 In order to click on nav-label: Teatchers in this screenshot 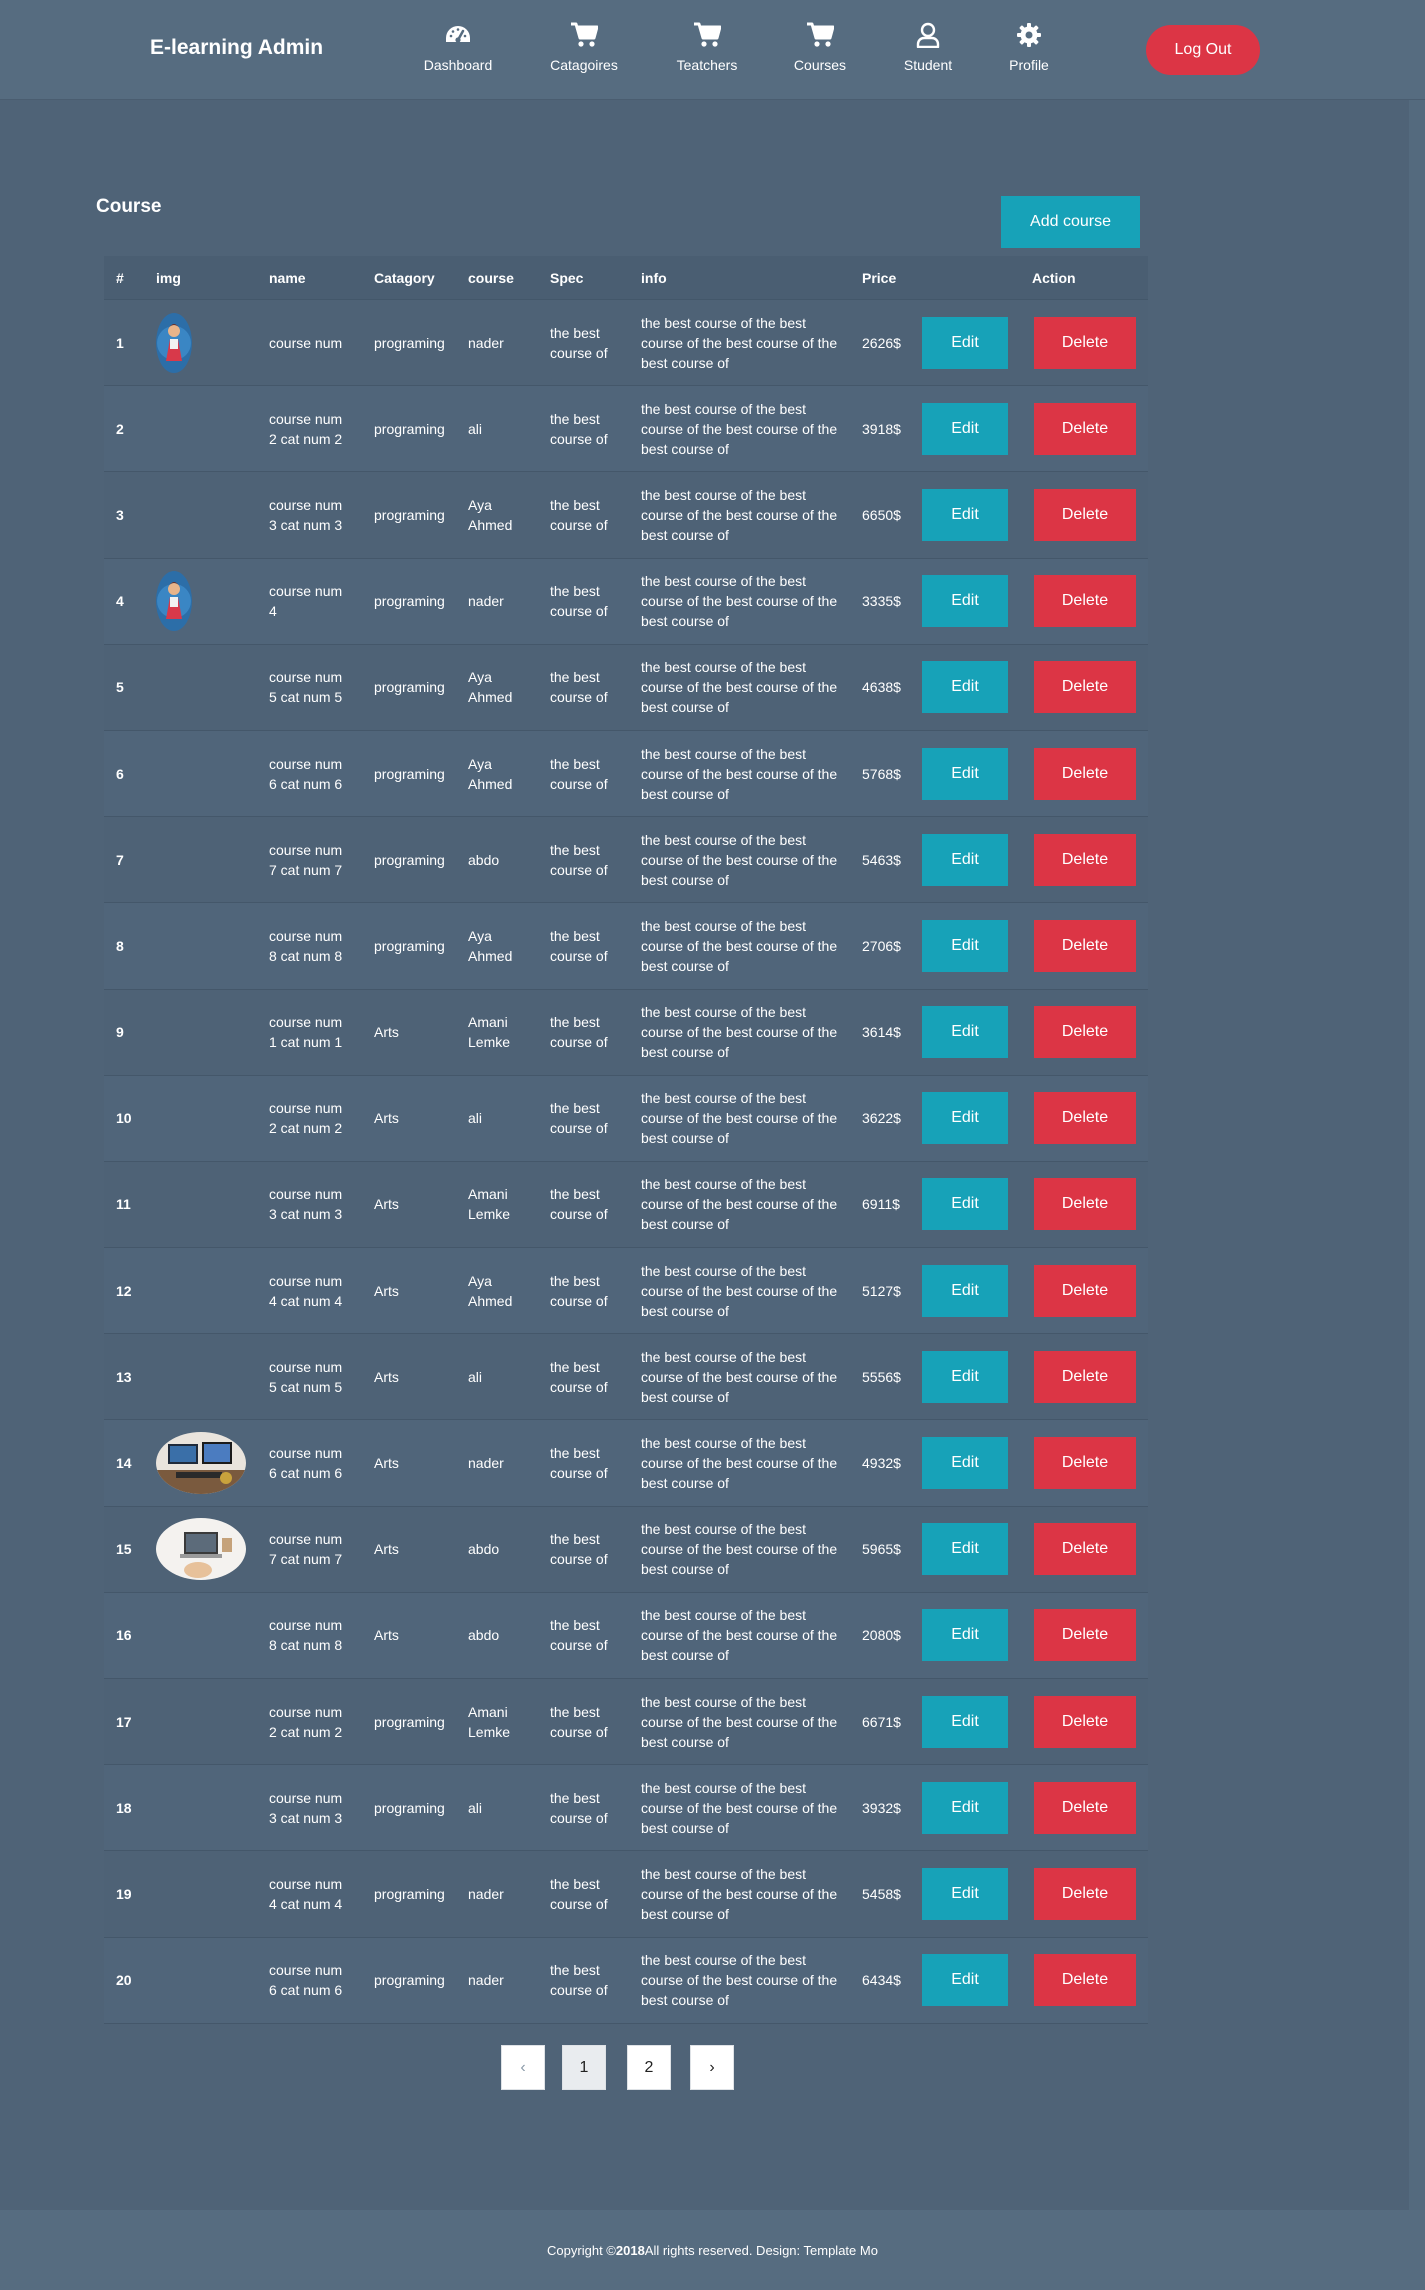, I will do `click(707, 65)`.